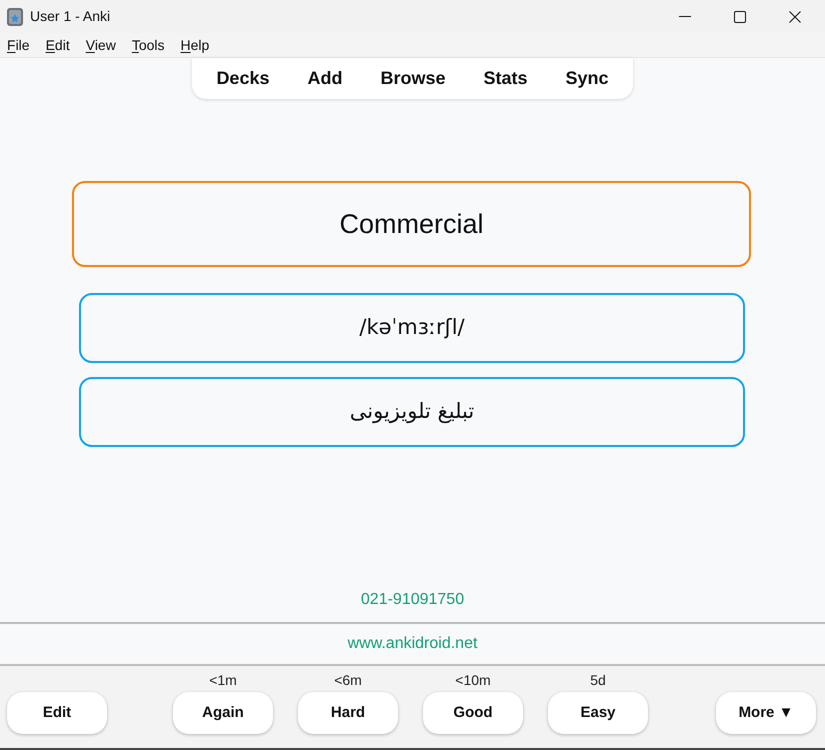 The image size is (825, 750). What do you see at coordinates (506, 78) in the screenshot?
I see `toolbar-link: Stats` at bounding box center [506, 78].